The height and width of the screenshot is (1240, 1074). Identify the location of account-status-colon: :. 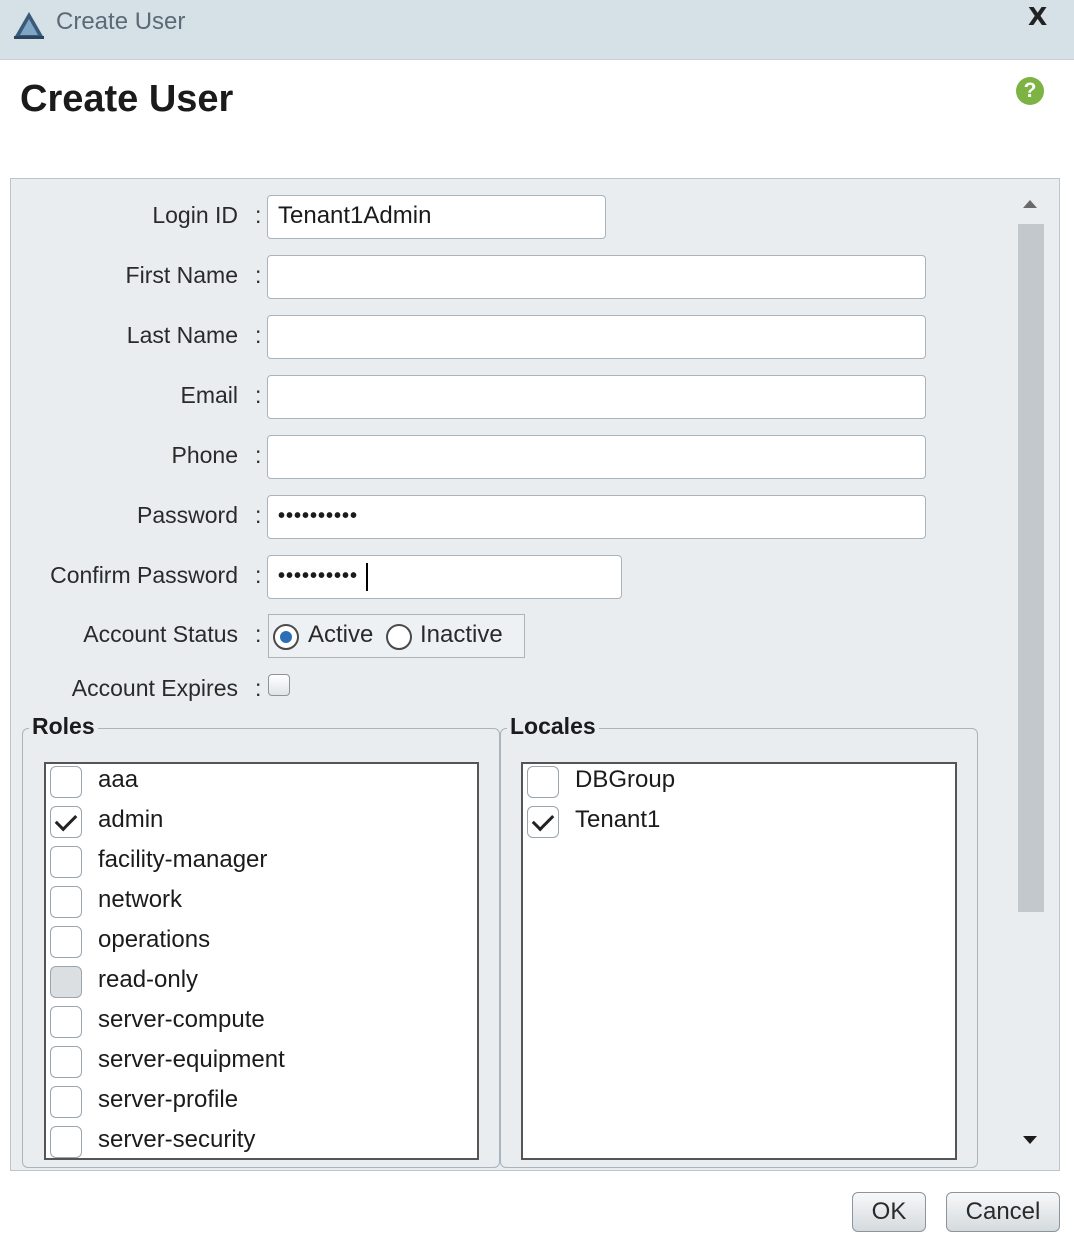
(258, 634).